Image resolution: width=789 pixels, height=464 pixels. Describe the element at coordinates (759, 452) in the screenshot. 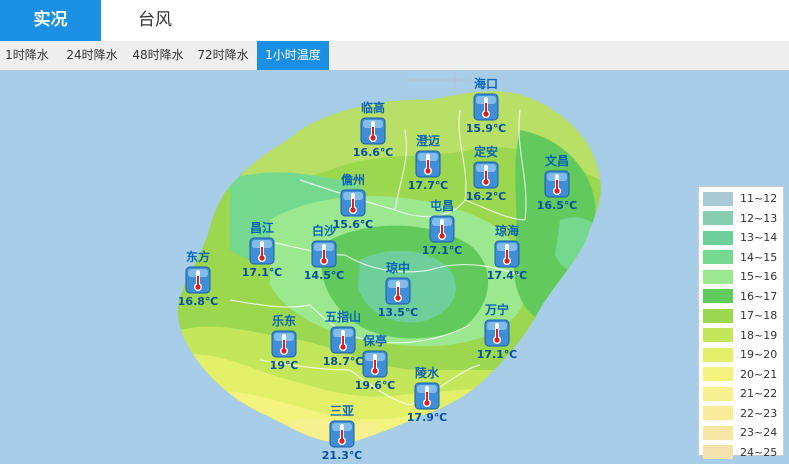

I see `legend-label: 24~25` at that location.